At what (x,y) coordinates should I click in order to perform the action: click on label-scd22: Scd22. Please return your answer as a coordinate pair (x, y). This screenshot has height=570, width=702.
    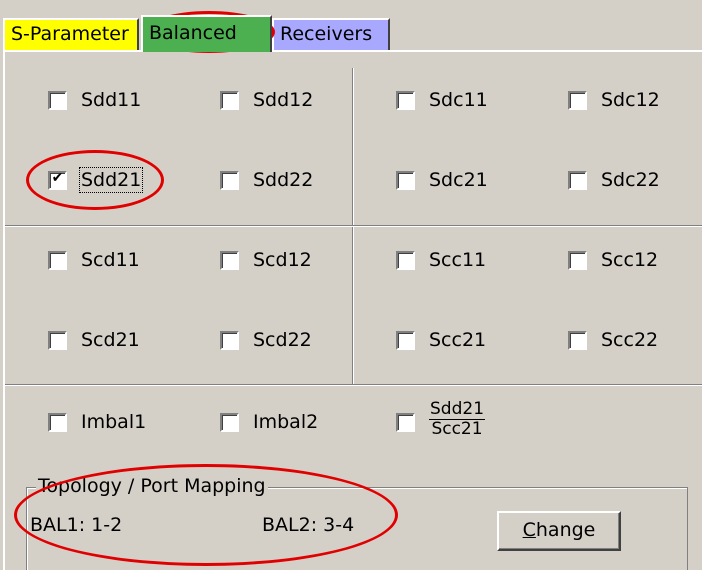
    Looking at the image, I should click on (282, 340).